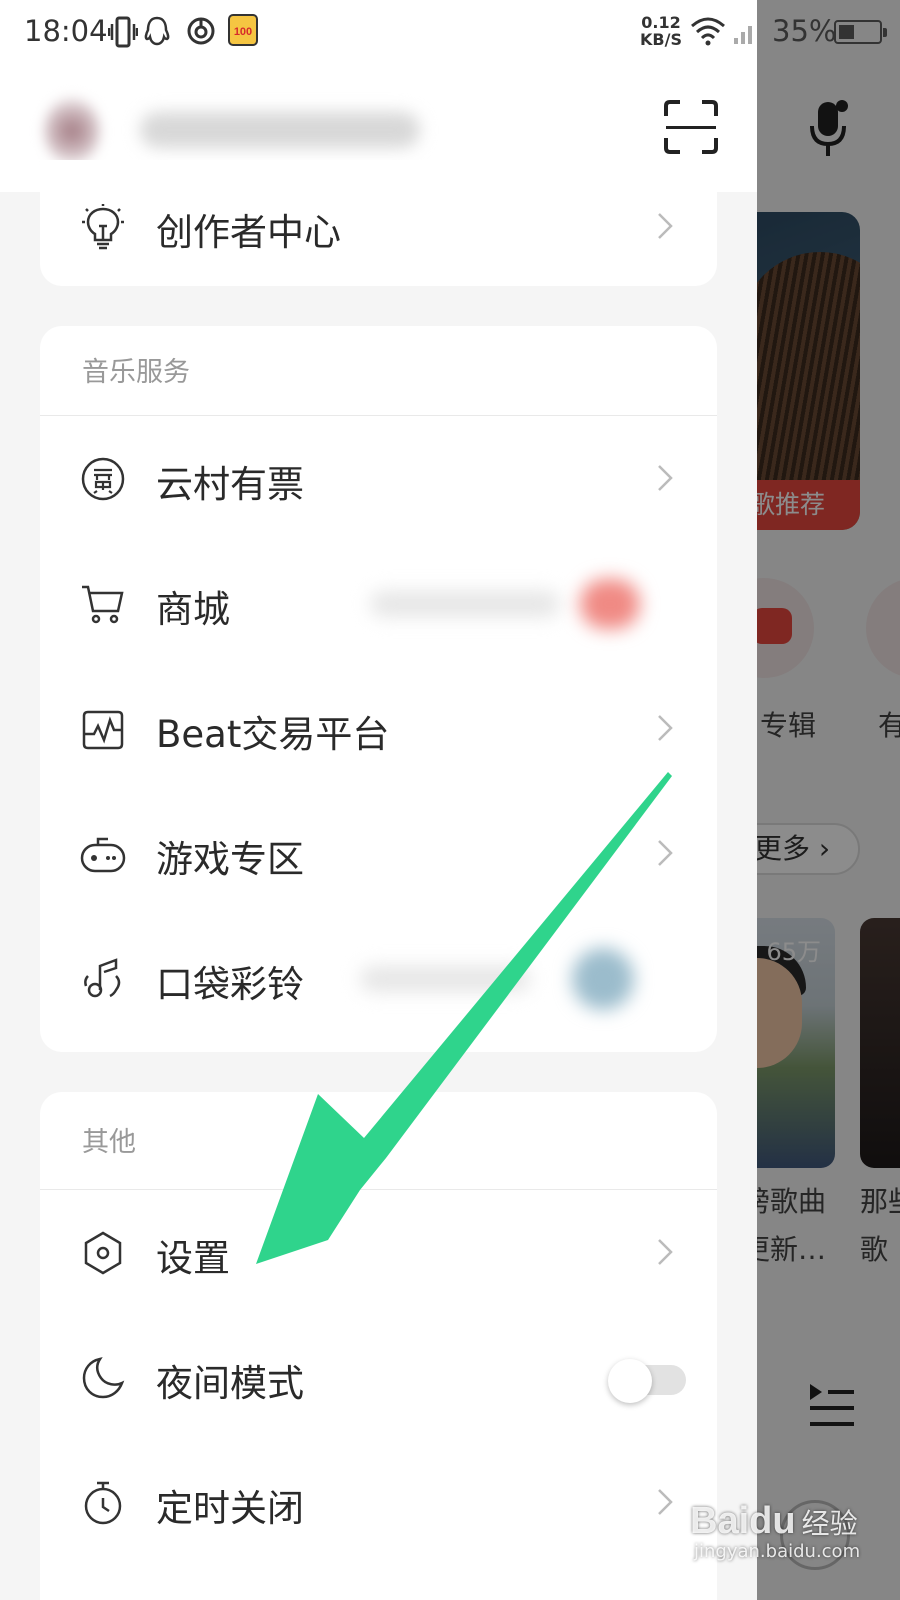 This screenshot has width=900, height=1600. What do you see at coordinates (103, 1253) in the screenshot?
I see `settings-hexagon-icon` at bounding box center [103, 1253].